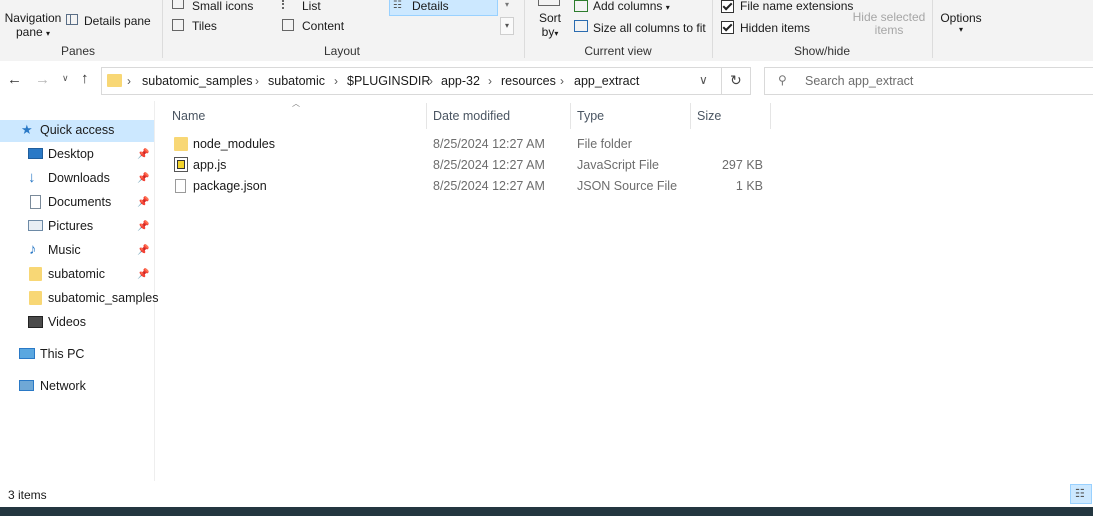 The image size is (1093, 516). What do you see at coordinates (604, 144) in the screenshot?
I see `file-type: File folder` at bounding box center [604, 144].